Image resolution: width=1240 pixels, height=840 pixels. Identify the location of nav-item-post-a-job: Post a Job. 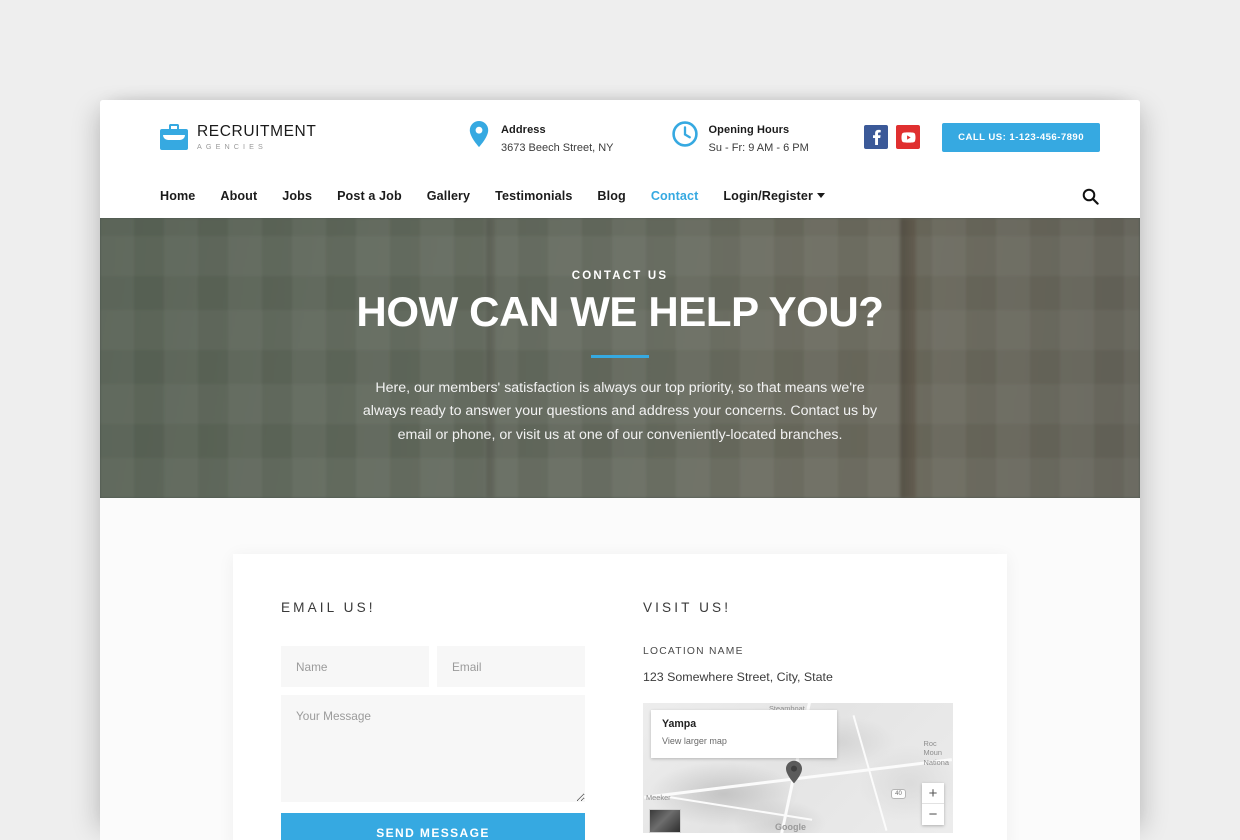
(369, 196).